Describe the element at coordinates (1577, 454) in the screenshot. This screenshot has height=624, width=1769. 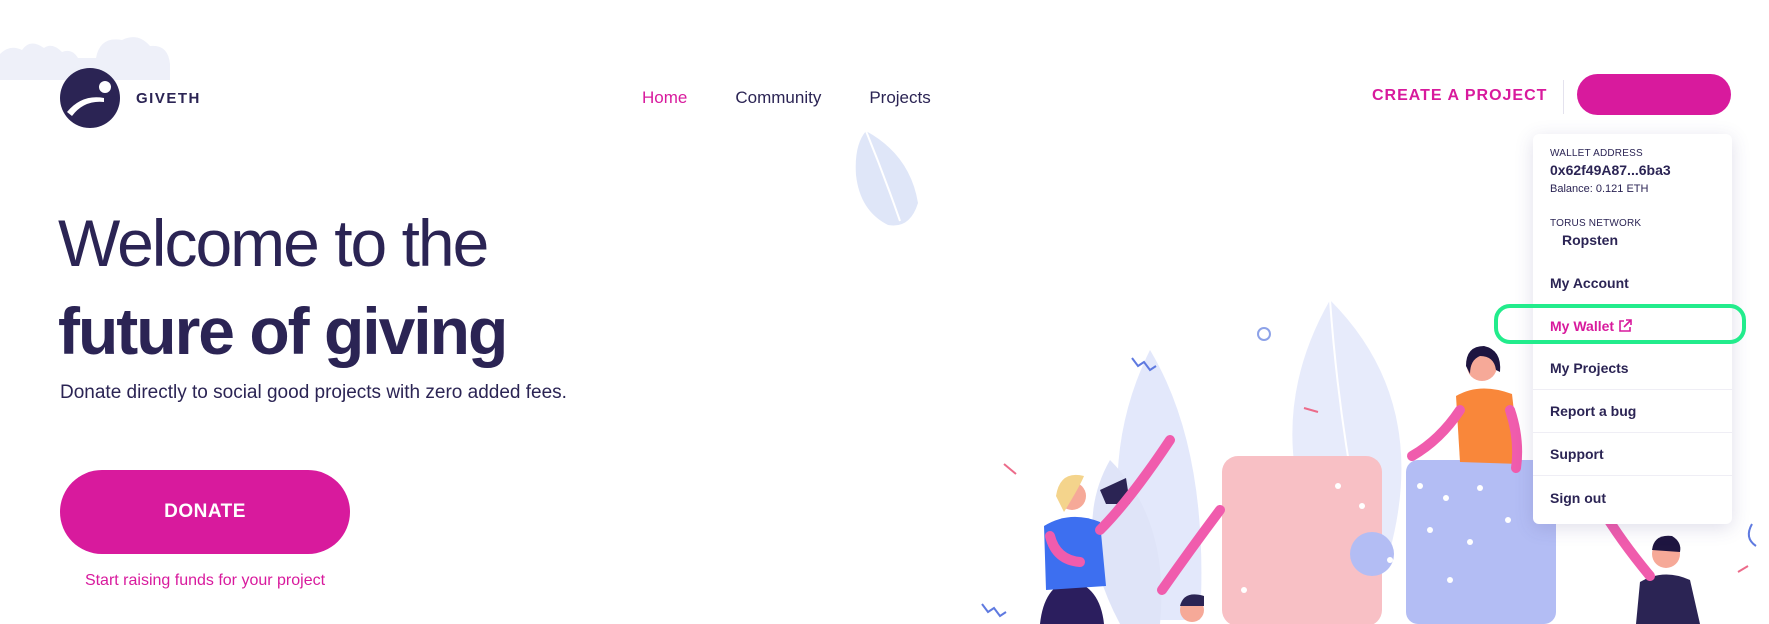
I see `menu-item-label: Support` at that location.